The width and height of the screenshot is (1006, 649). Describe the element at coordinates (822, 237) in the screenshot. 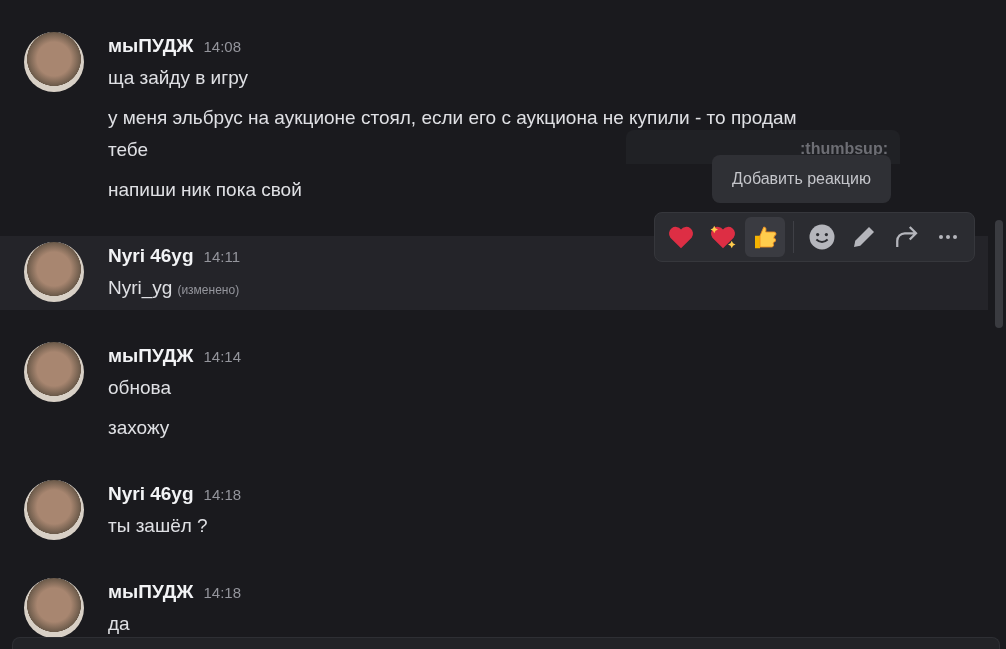

I see `smiley-icon` at that location.